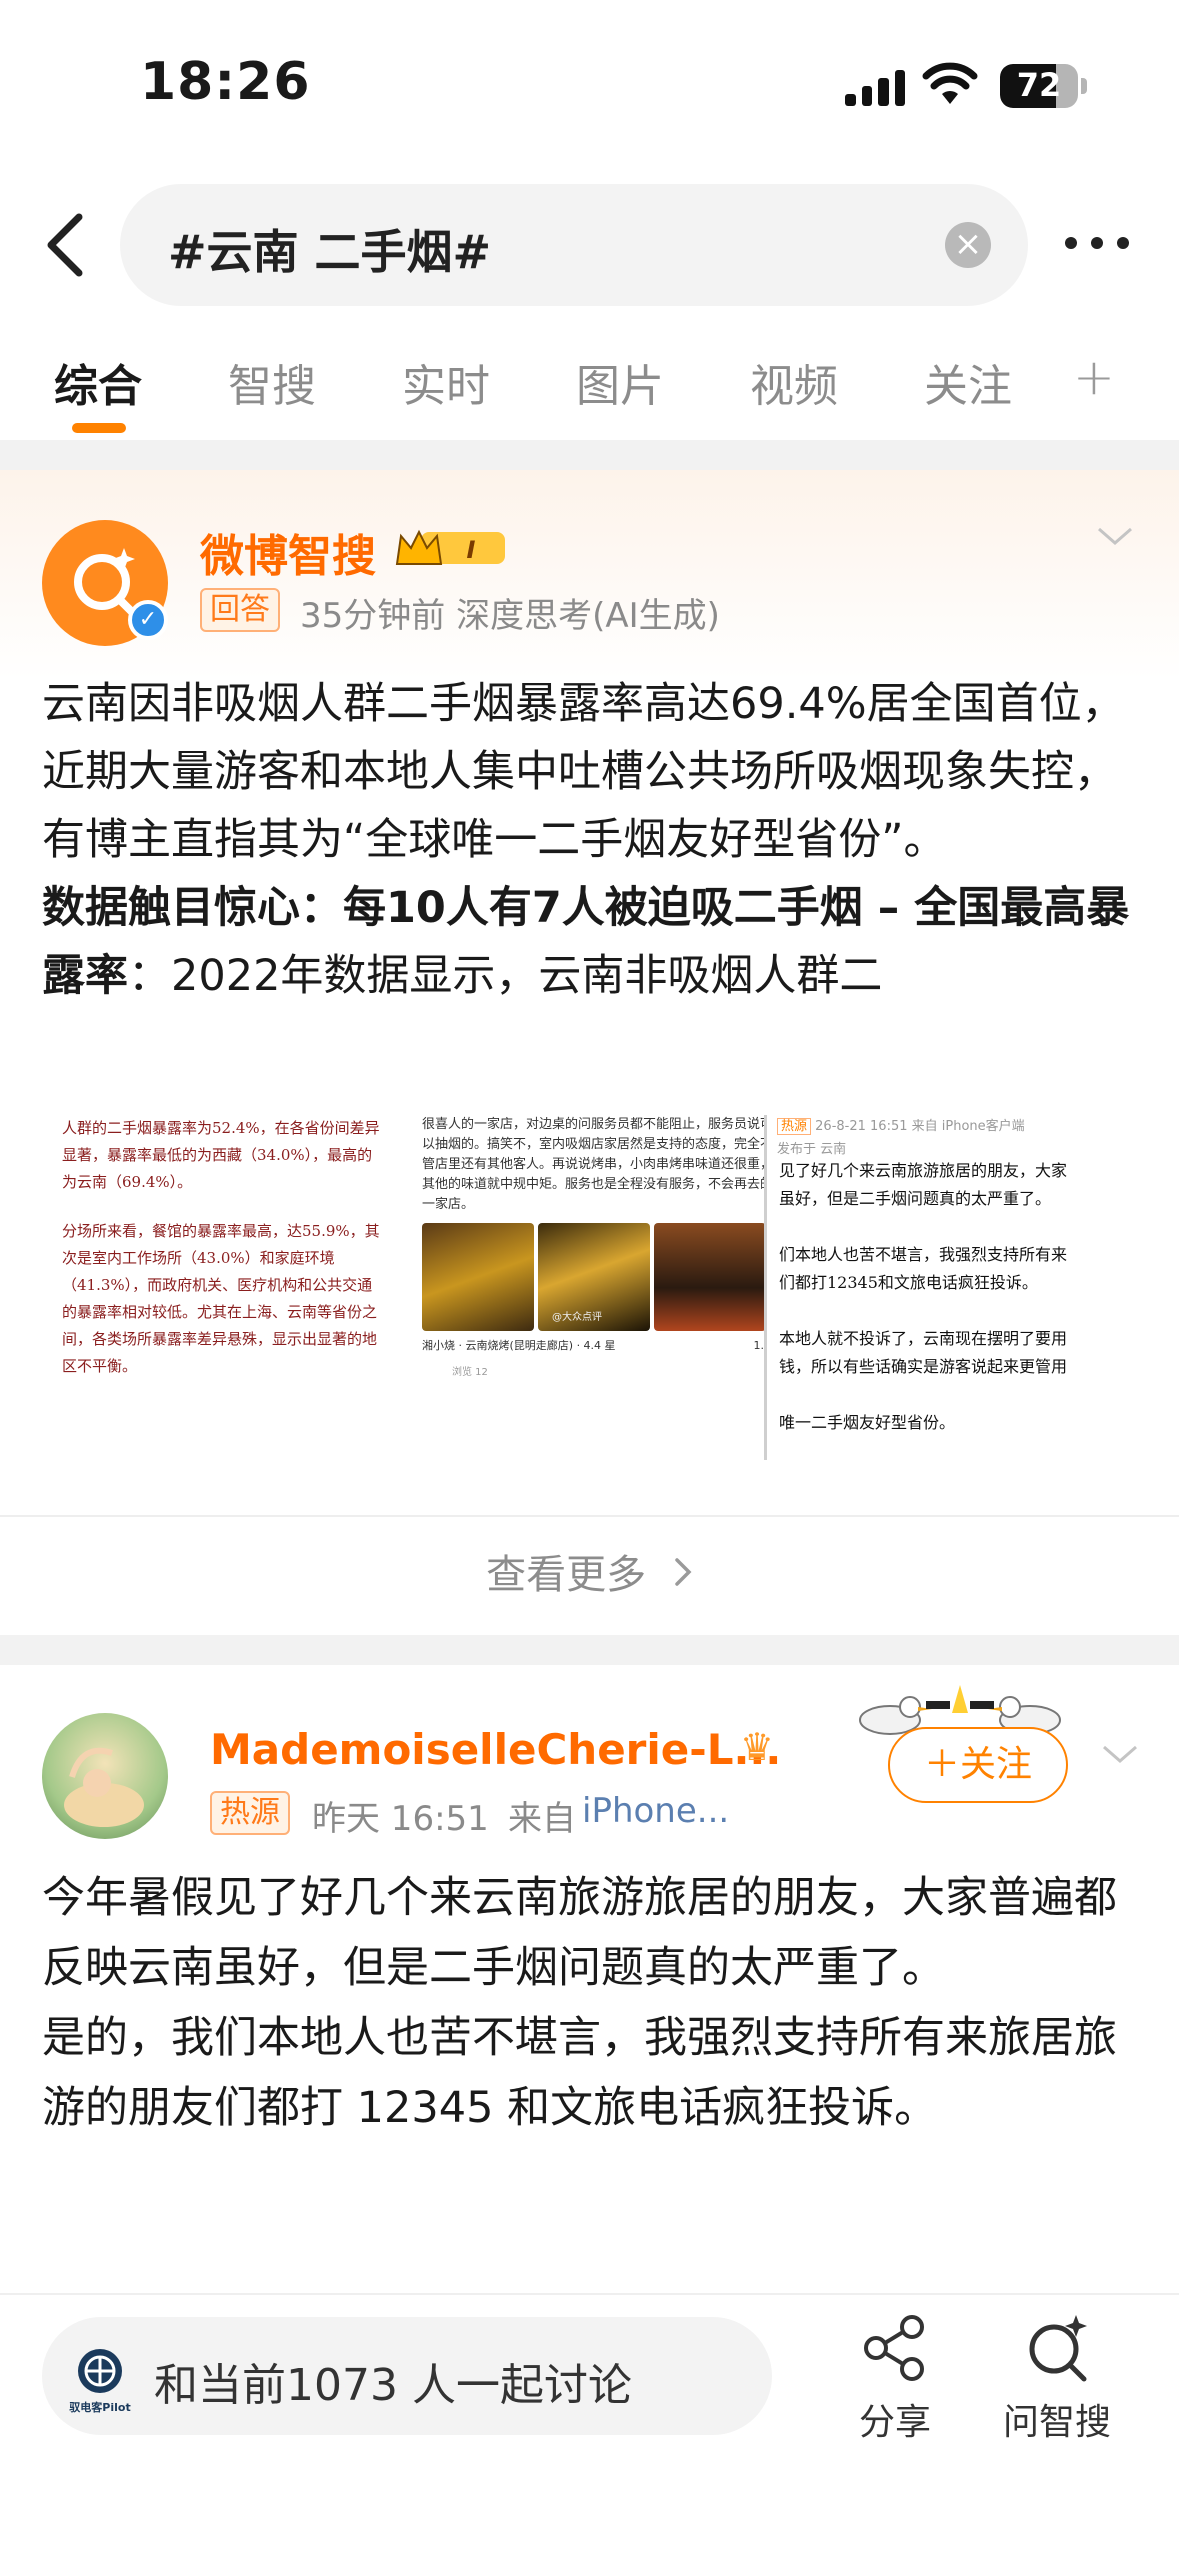 The width and height of the screenshot is (1179, 2556). Describe the element at coordinates (875, 87) in the screenshot. I see `cellular-signal-icon` at that location.